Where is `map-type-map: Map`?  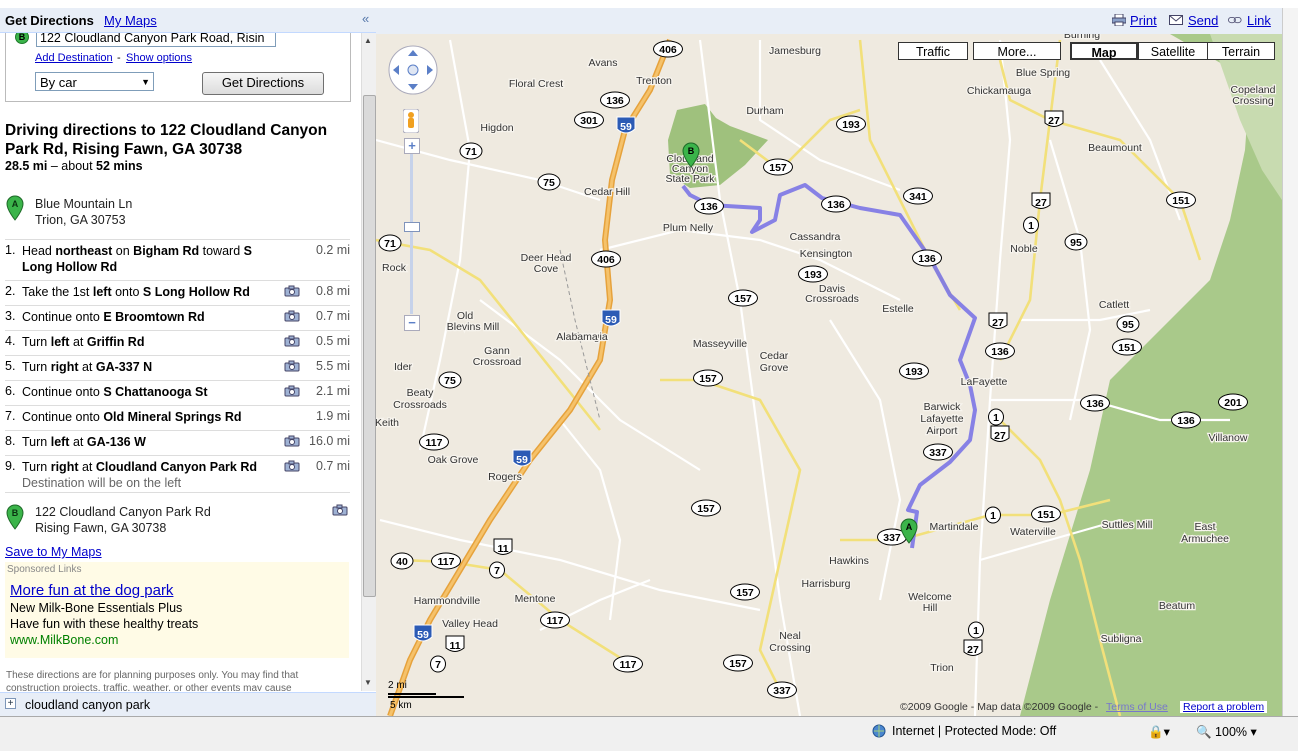 map-type-map: Map is located at coordinates (1104, 51).